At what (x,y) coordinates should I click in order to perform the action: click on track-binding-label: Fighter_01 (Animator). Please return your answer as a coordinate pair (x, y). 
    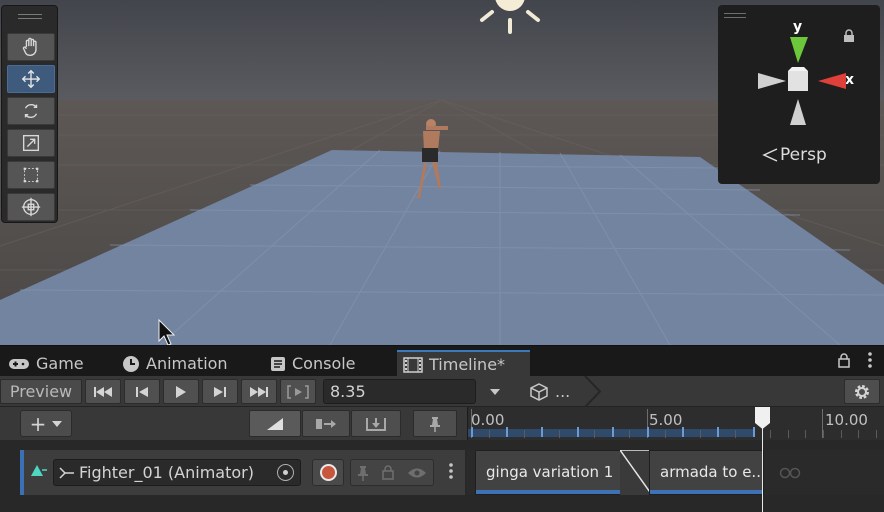
    Looking at the image, I should click on (166, 472).